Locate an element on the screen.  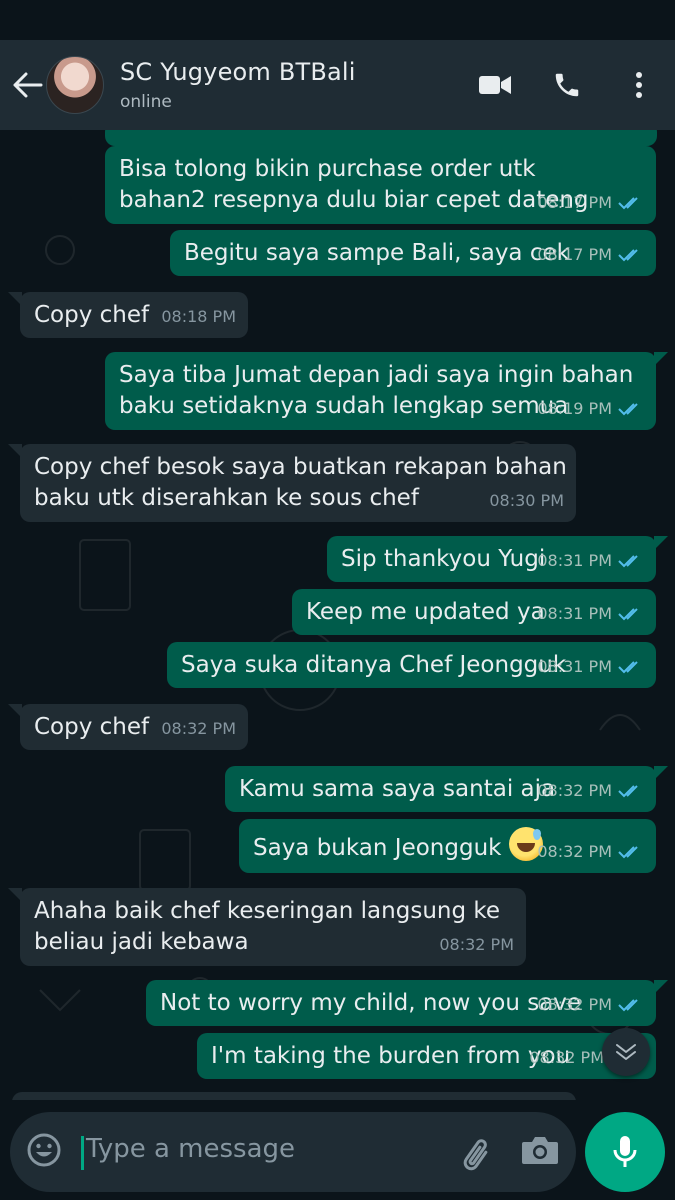
status-bar is located at coordinates (337, 20).